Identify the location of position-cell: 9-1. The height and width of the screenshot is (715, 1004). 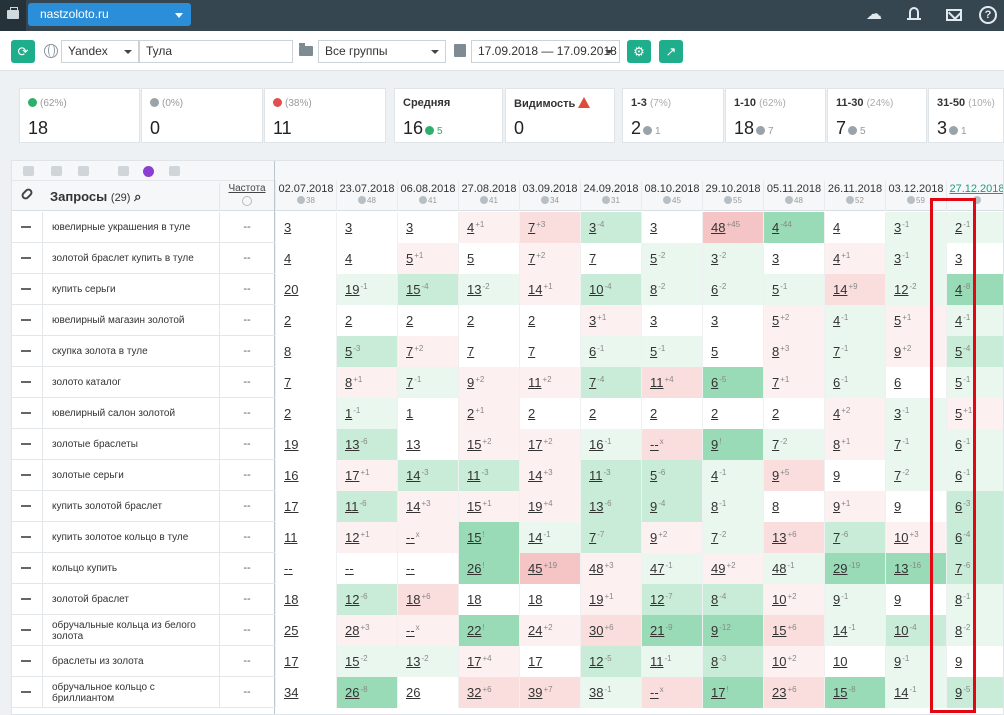
(854, 599).